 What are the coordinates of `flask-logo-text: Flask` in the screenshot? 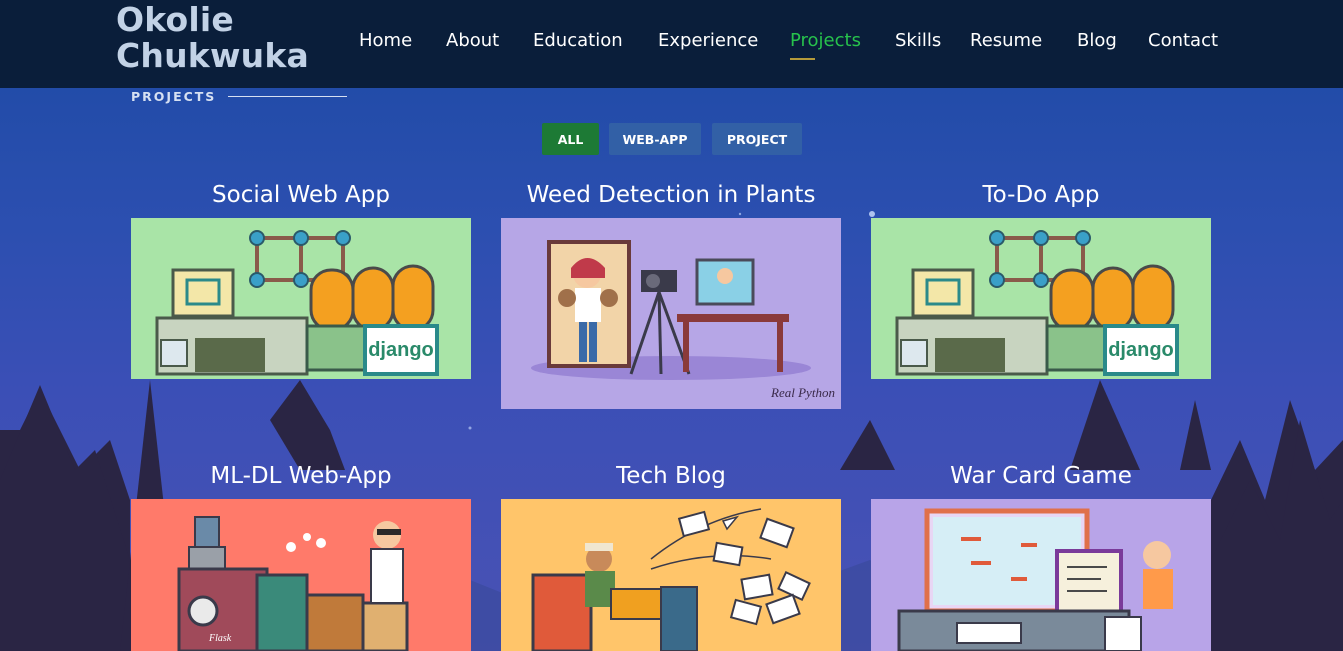 It's located at (220, 638).